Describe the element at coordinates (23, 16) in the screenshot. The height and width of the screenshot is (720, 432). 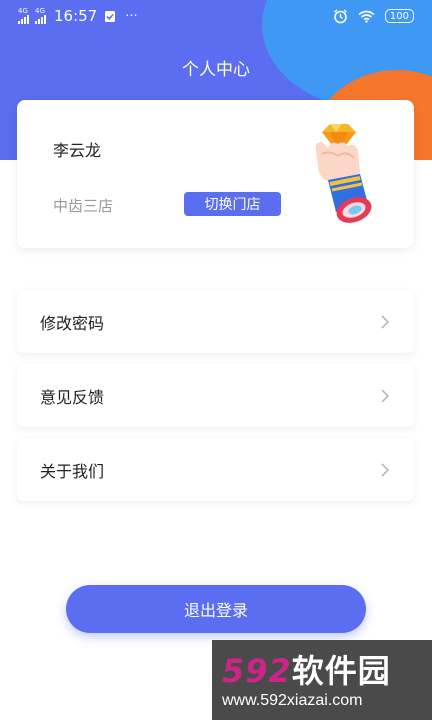
I see `signal-icon: 4G` at that location.